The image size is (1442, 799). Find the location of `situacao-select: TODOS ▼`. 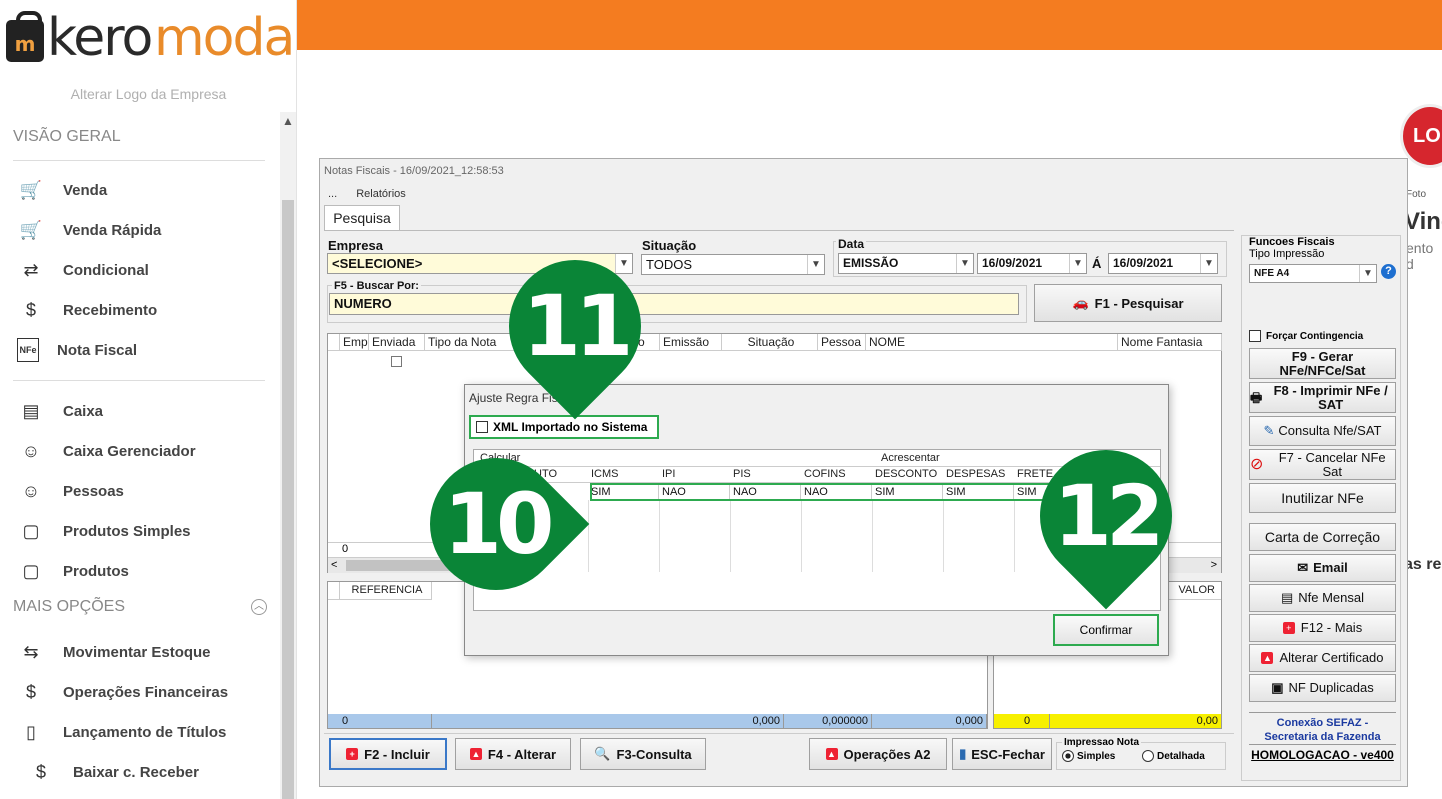

situacao-select: TODOS ▼ is located at coordinates (733, 264).